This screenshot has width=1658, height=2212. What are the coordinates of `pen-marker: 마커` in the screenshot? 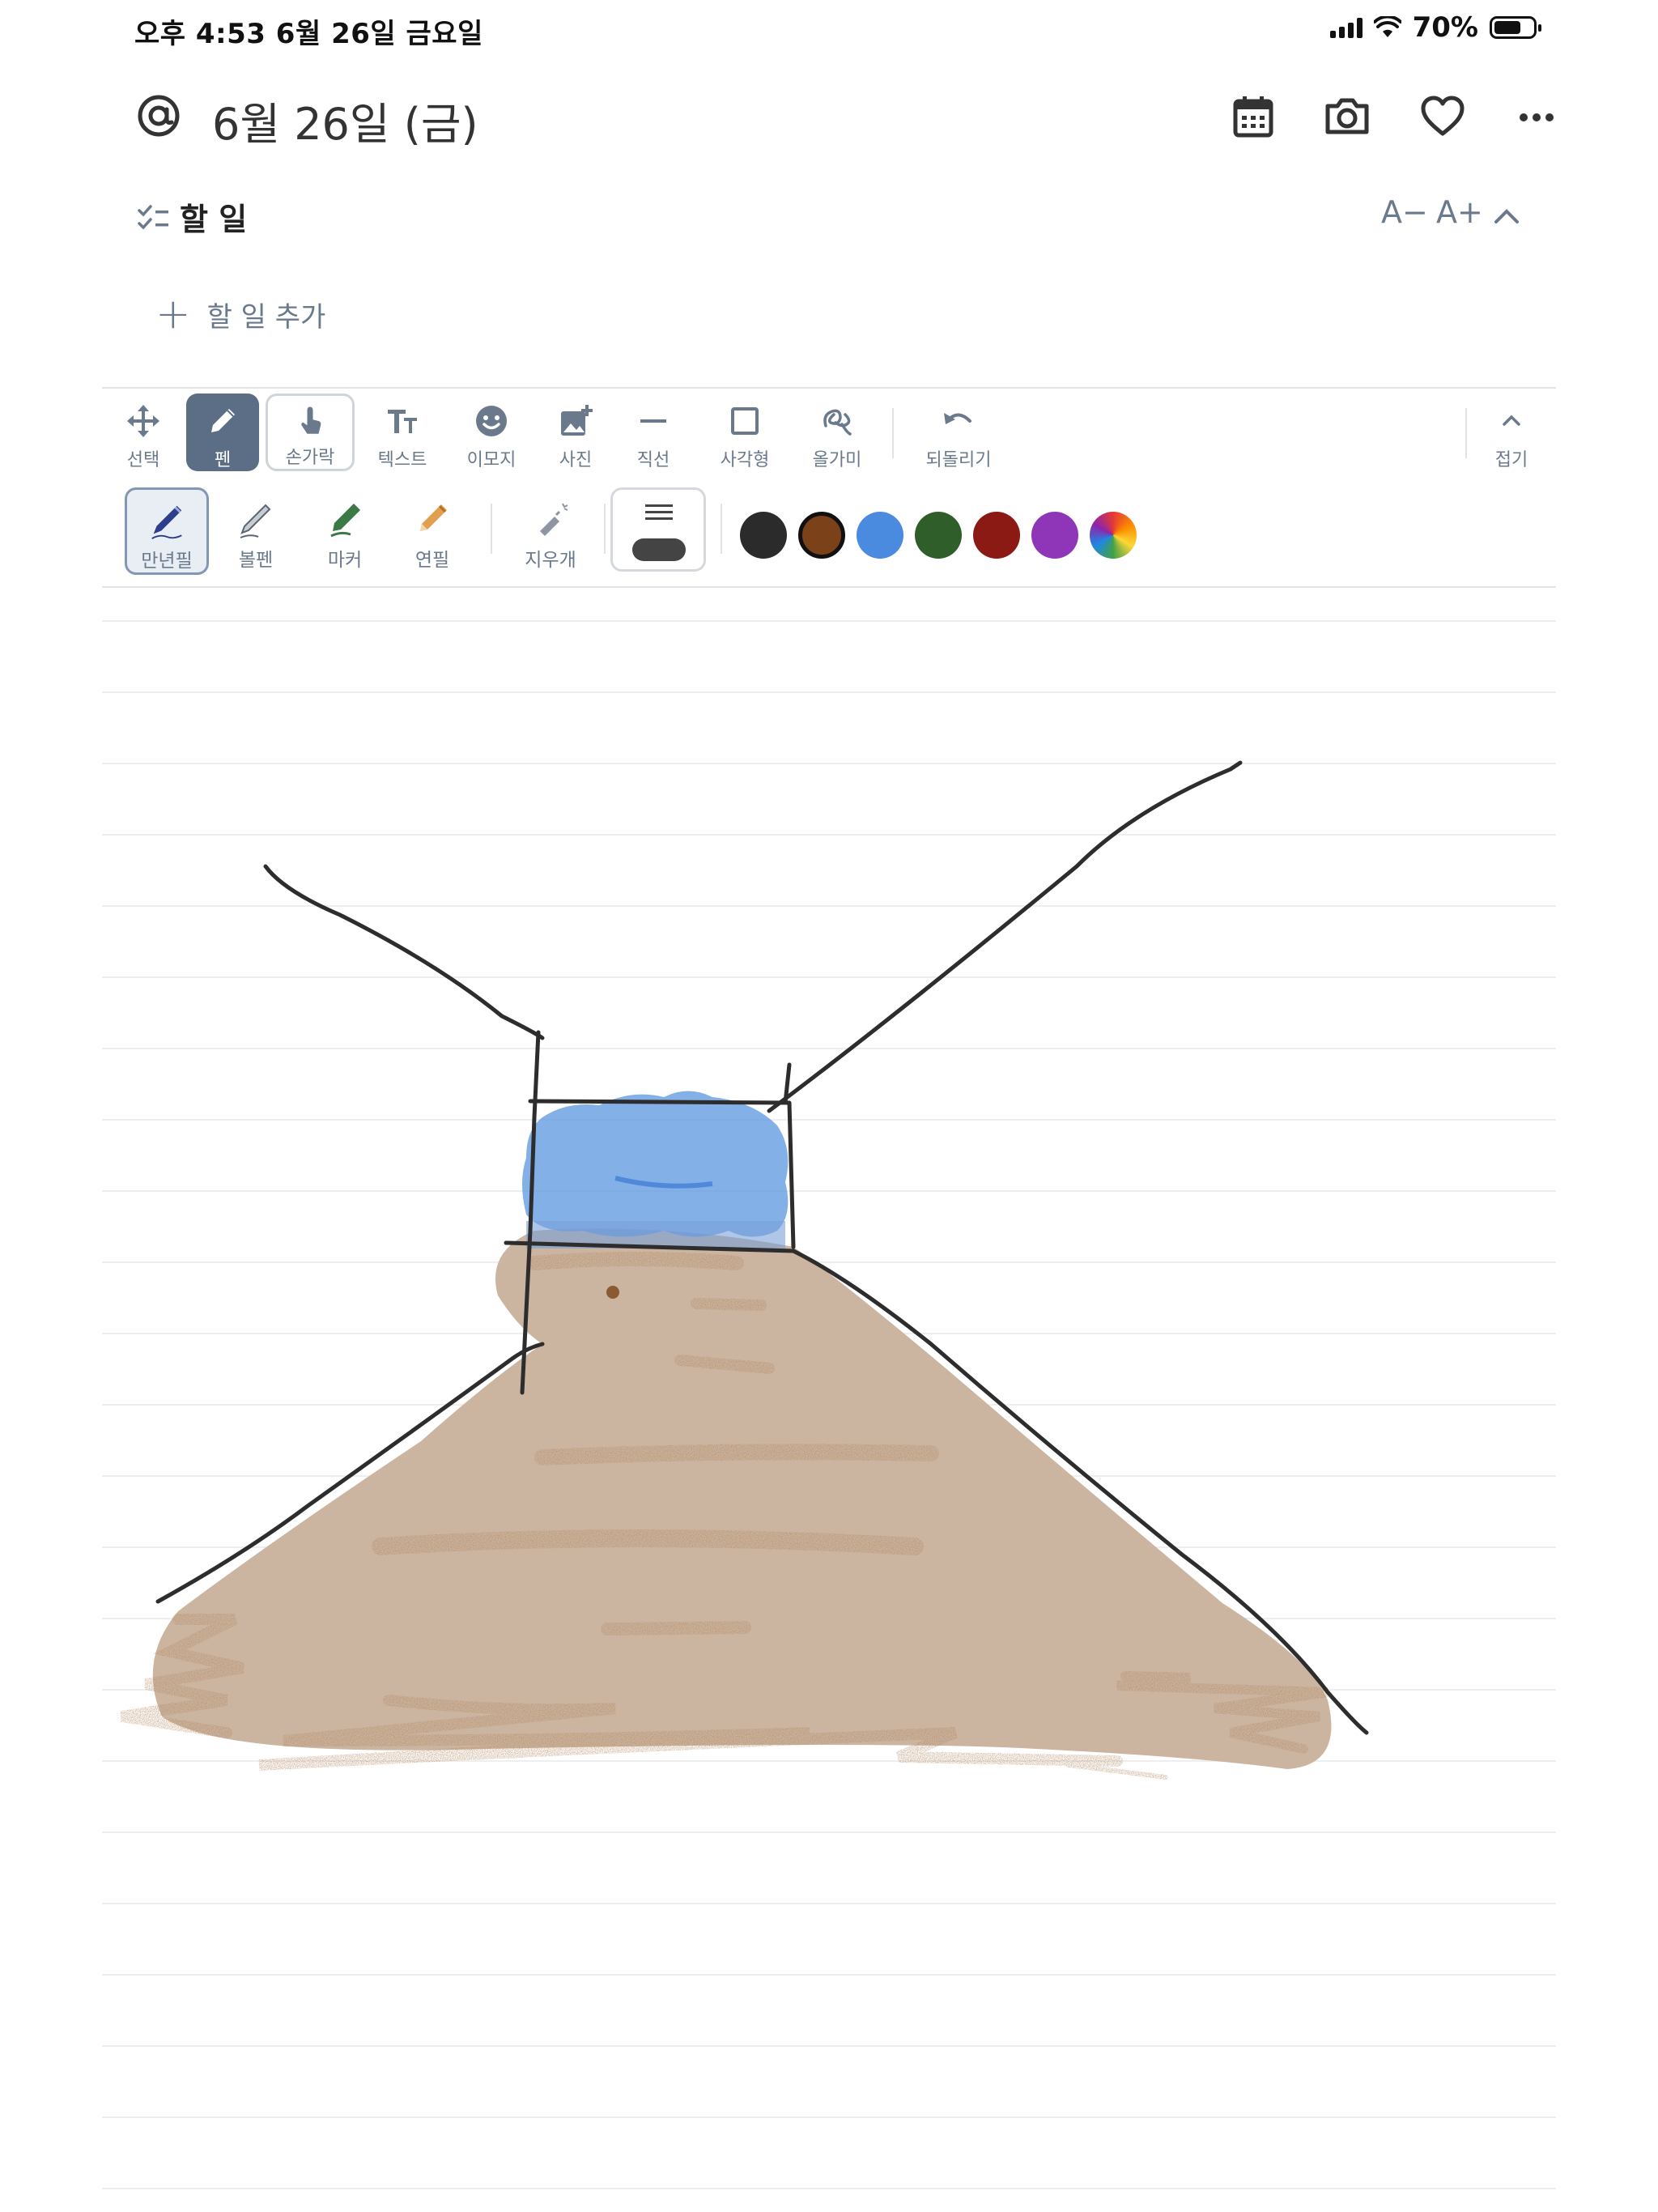 It's located at (345, 531).